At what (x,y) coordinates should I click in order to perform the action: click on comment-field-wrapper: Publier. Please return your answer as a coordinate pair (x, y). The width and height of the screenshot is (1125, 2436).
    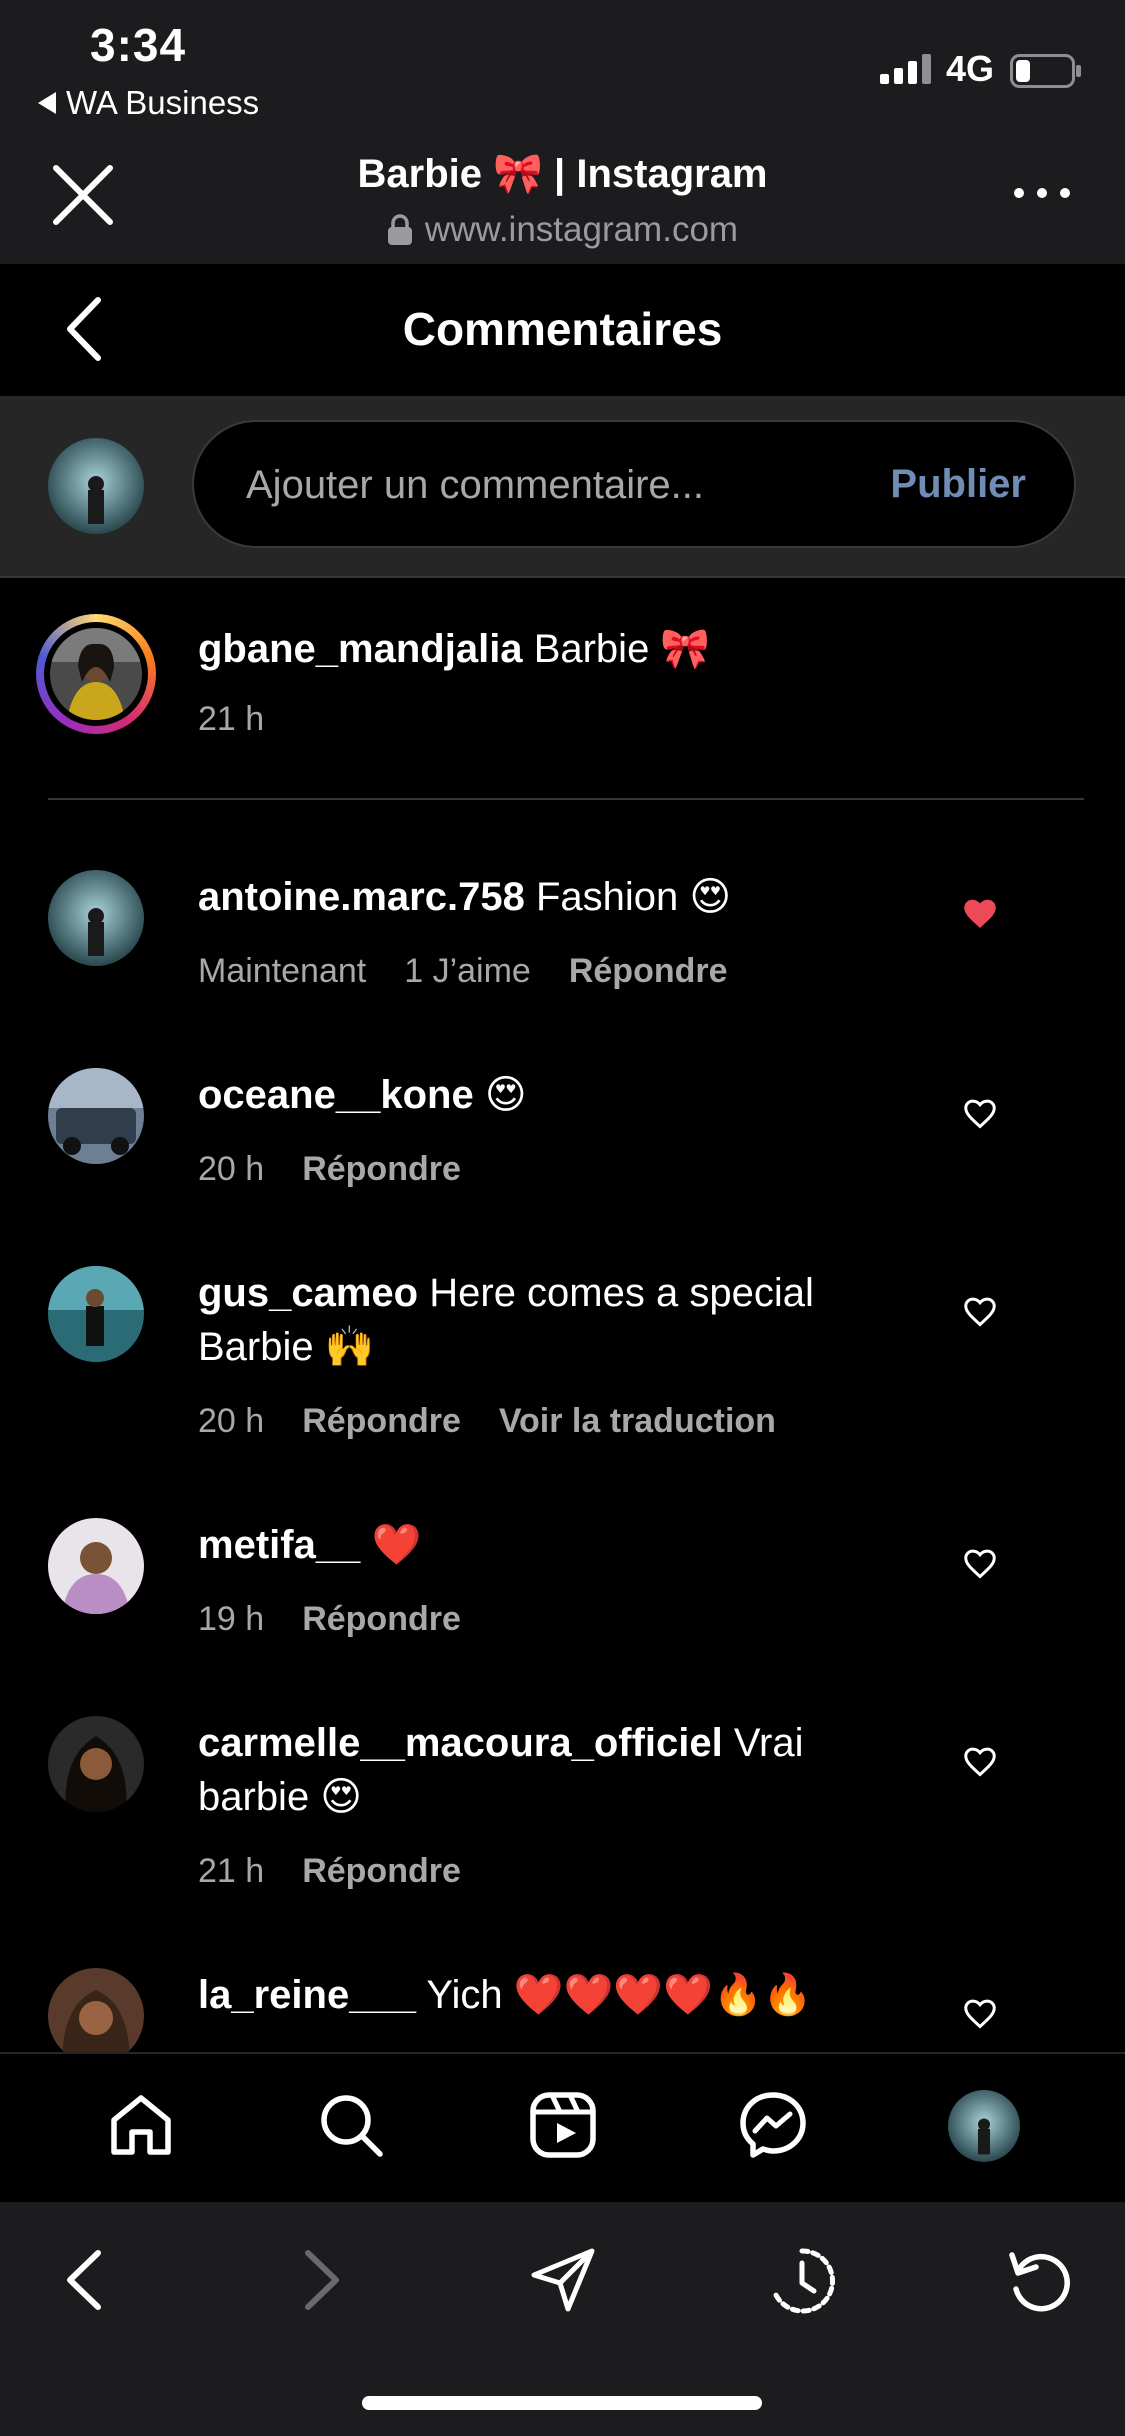
    Looking at the image, I should click on (634, 484).